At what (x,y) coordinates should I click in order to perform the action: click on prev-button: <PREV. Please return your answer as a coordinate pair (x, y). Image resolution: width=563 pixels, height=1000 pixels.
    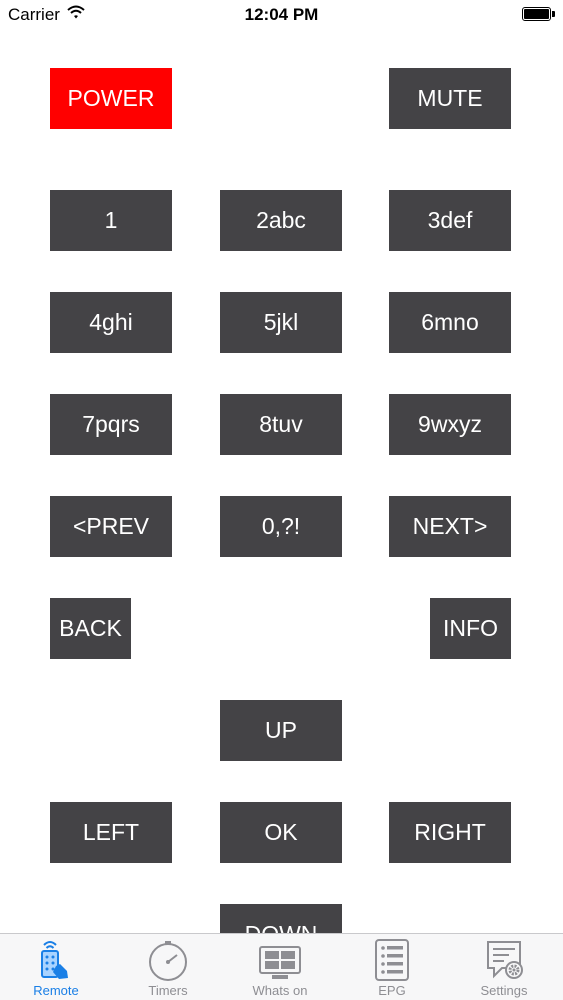
    Looking at the image, I should click on (111, 526).